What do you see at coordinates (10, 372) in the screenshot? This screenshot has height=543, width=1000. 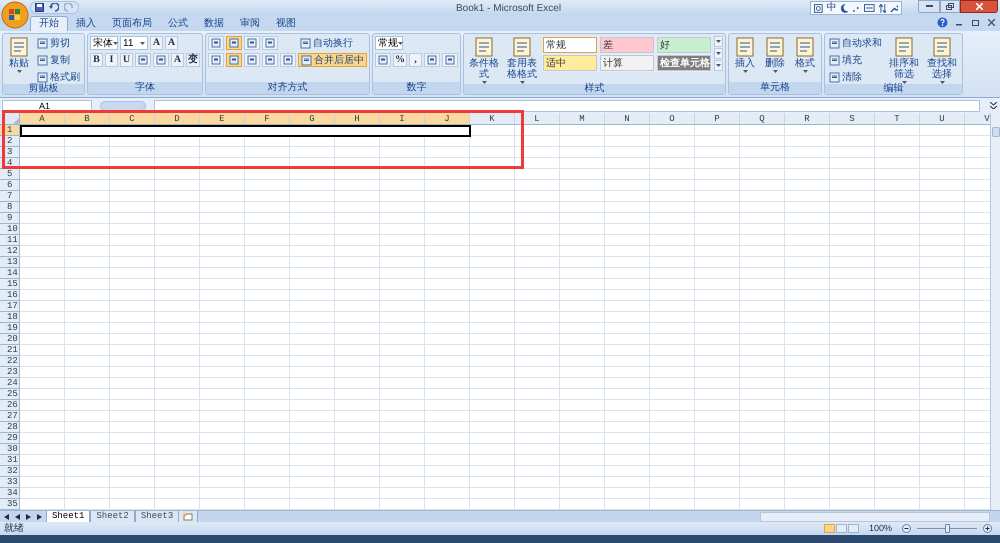 I see `row-header: 23` at bounding box center [10, 372].